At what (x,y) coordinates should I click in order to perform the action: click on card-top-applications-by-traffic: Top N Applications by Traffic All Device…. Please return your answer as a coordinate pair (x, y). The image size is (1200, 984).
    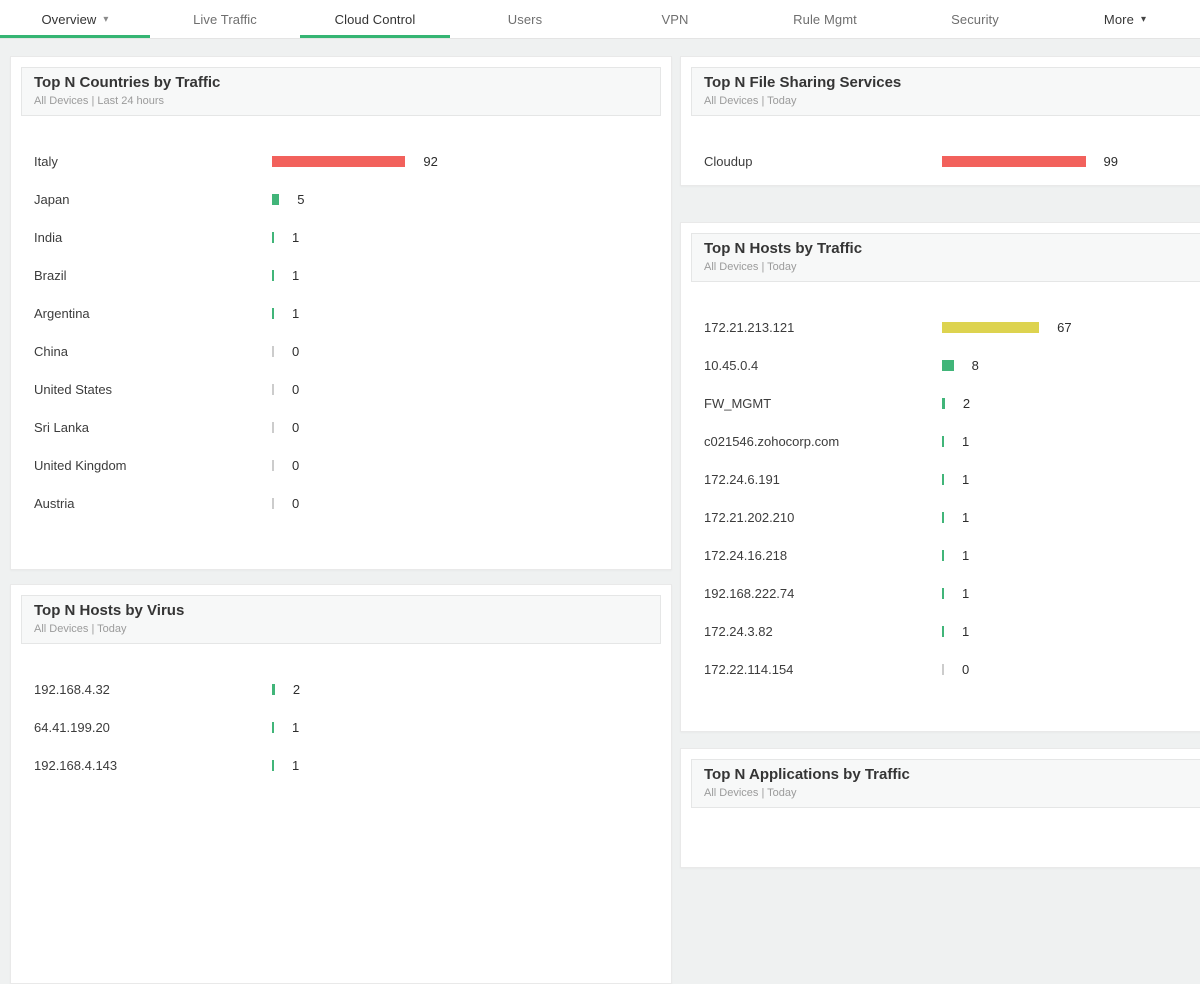
    Looking at the image, I should click on (940, 808).